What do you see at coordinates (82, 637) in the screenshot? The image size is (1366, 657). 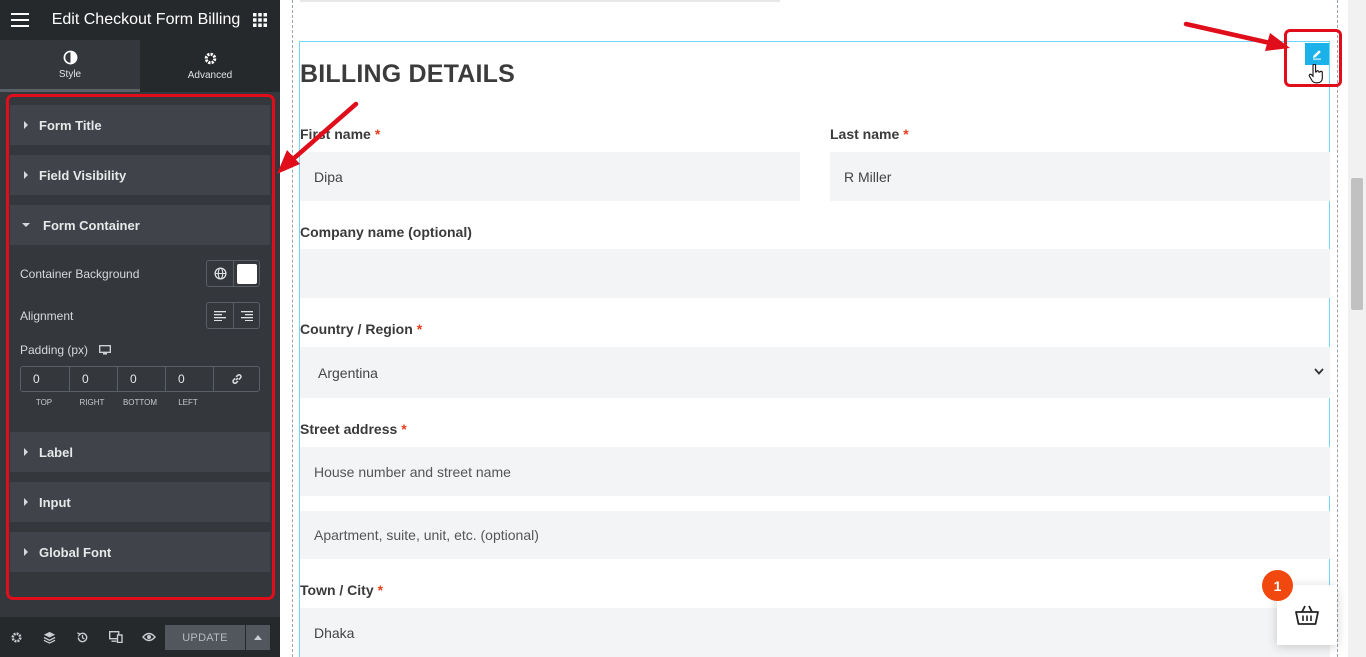 I see `history-icon` at bounding box center [82, 637].